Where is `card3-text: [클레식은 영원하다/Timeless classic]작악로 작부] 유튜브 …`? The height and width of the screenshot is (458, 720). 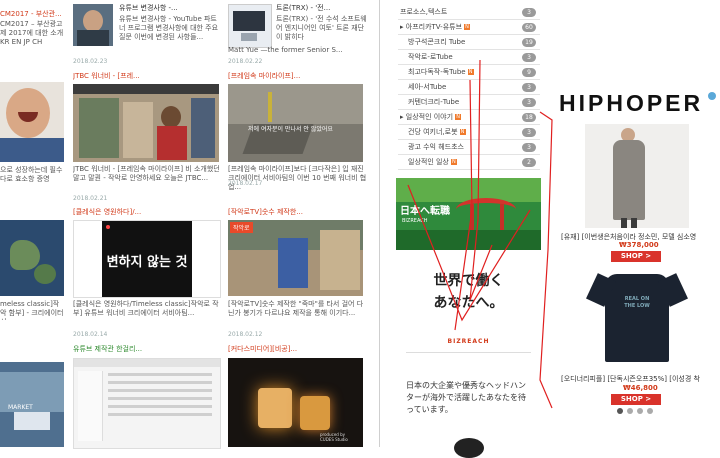 card3-text: [클레식은 영원하다/Timeless classic]작악로 작부] 유튜브 … is located at coordinates (146, 308).